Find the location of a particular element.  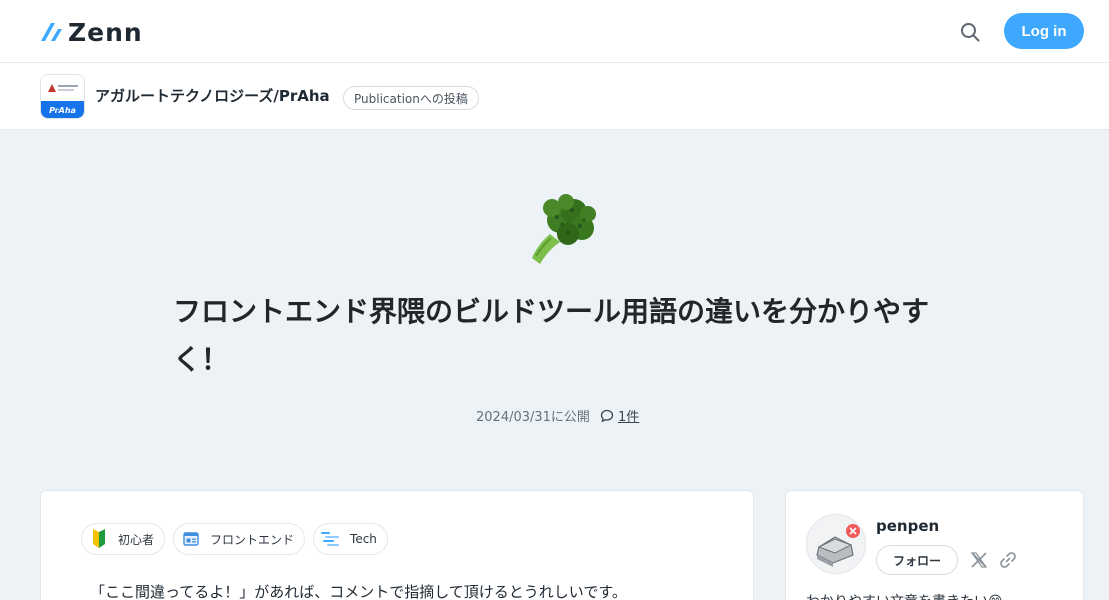

search-button is located at coordinates (970, 32).